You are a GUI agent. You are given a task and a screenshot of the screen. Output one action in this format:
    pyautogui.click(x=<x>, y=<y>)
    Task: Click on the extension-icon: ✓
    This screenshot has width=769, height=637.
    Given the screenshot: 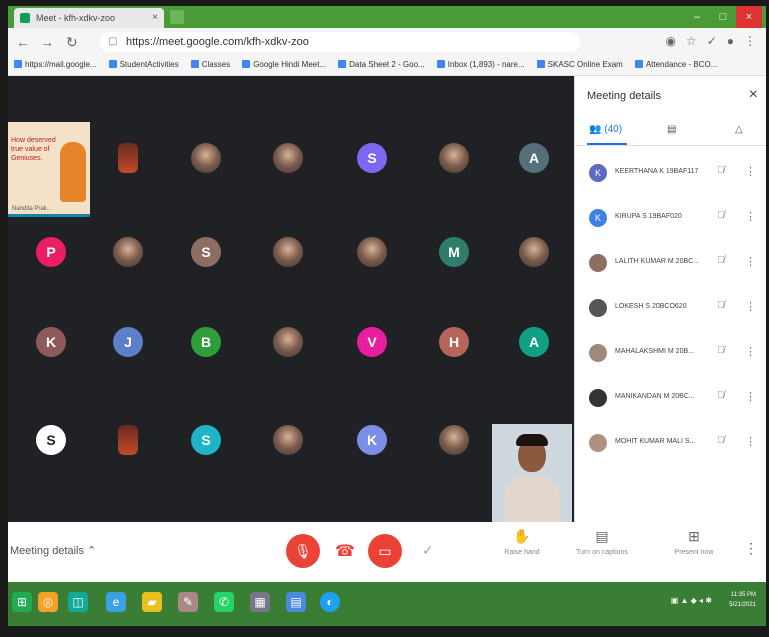 What is the action you would take?
    pyautogui.click(x=712, y=41)
    